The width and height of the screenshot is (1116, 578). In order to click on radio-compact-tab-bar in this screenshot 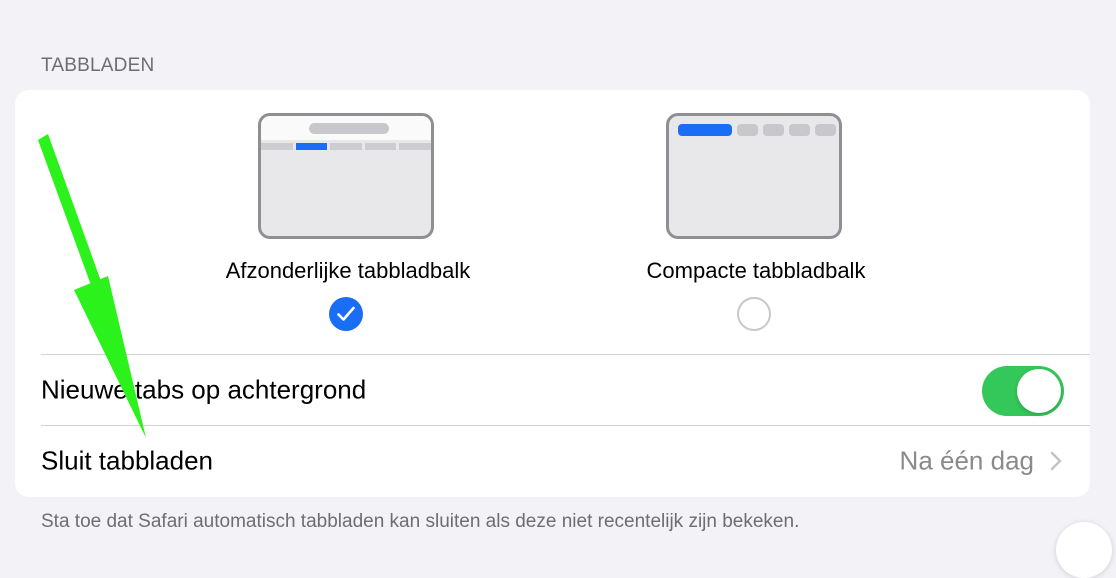, I will do `click(754, 314)`.